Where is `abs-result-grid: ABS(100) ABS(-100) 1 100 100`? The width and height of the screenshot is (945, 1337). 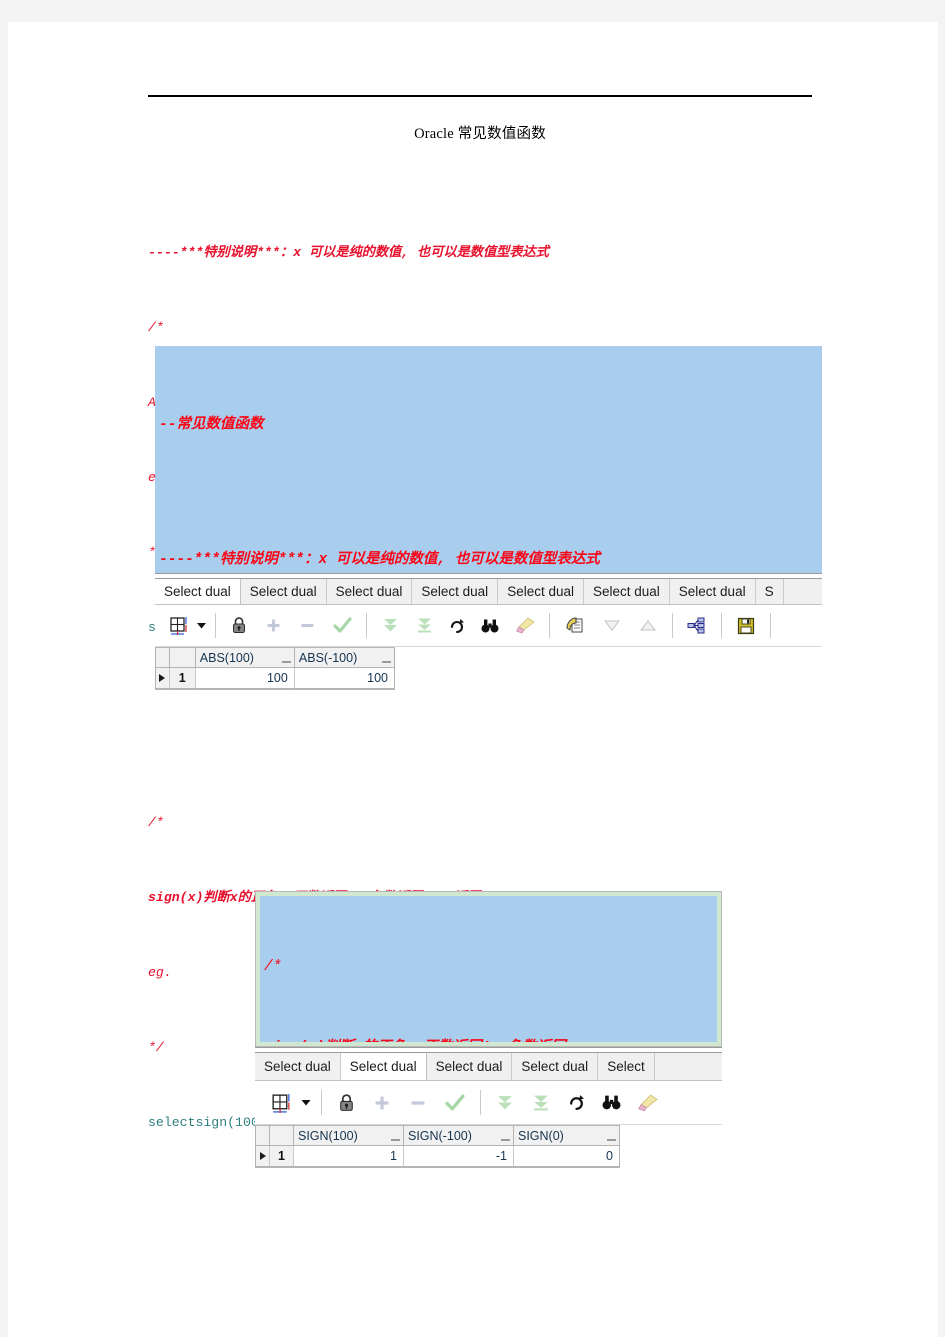 abs-result-grid: ABS(100) ABS(-100) 1 100 100 is located at coordinates (275, 668).